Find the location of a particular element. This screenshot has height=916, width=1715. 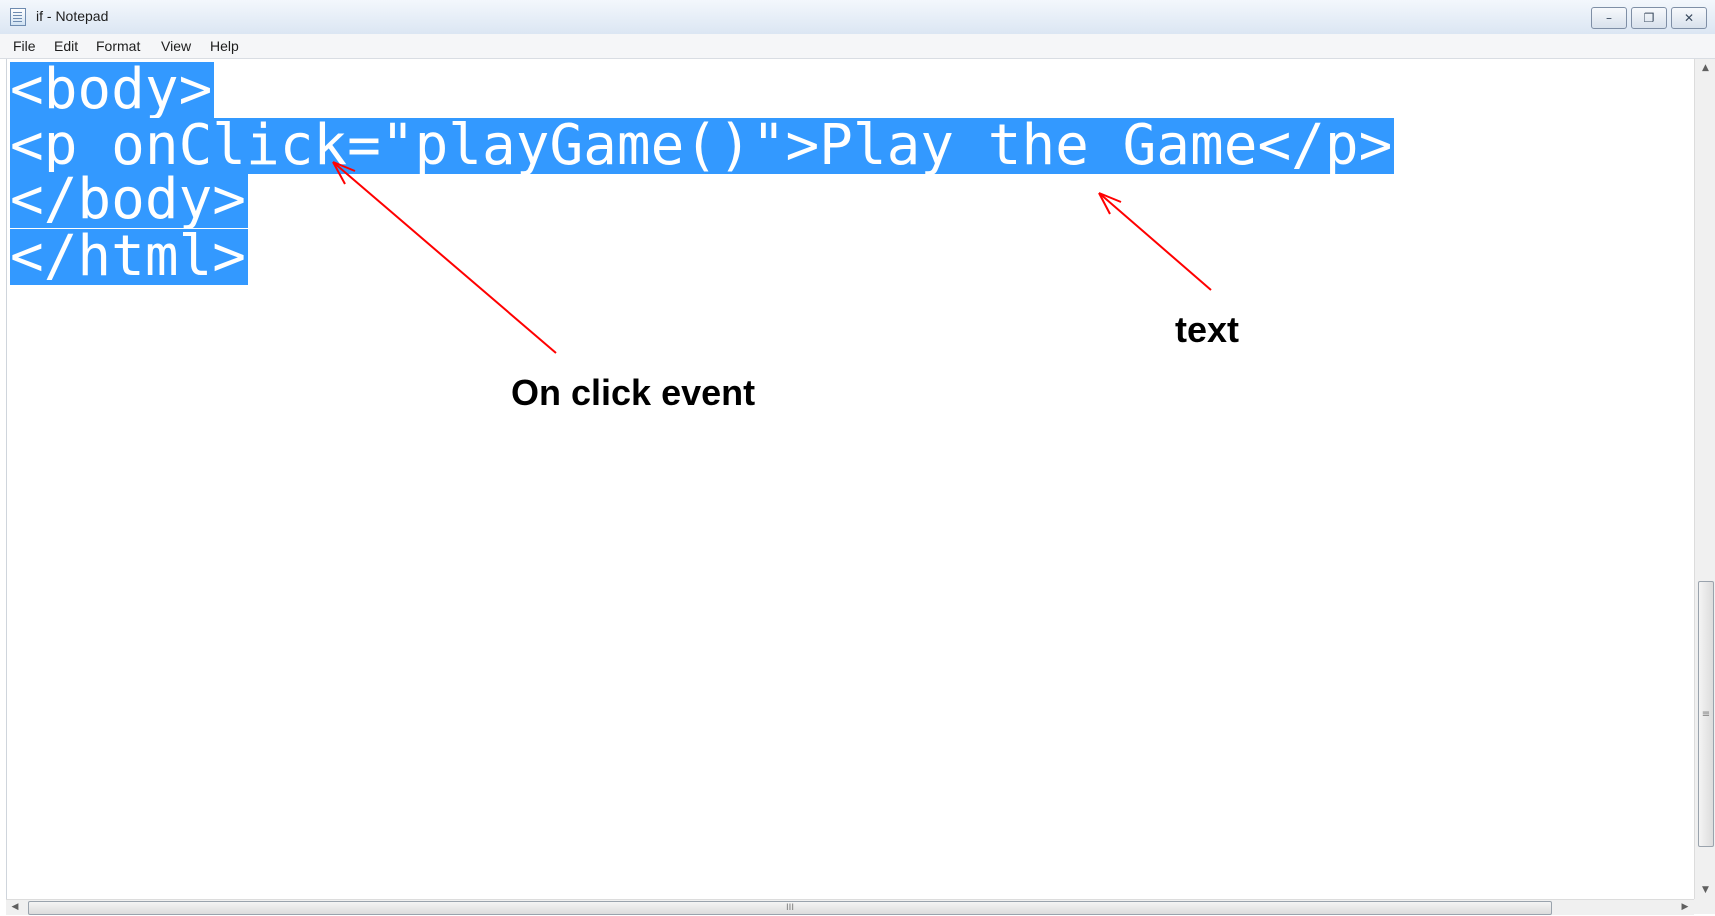

menu-help: Help is located at coordinates (224, 46).